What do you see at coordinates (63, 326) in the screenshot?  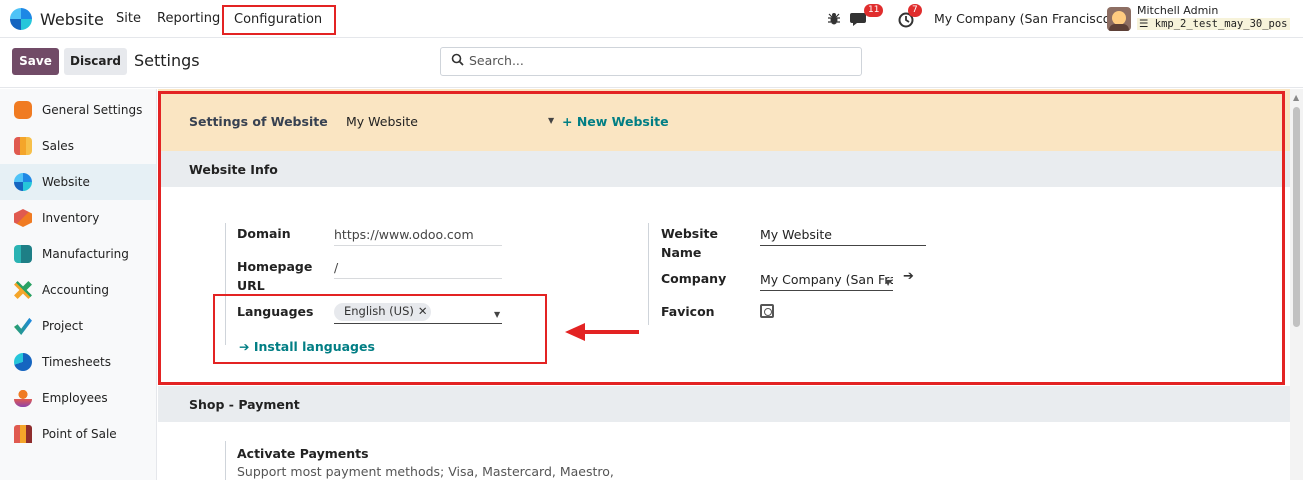 I see `sidebar-item-label: Project` at bounding box center [63, 326].